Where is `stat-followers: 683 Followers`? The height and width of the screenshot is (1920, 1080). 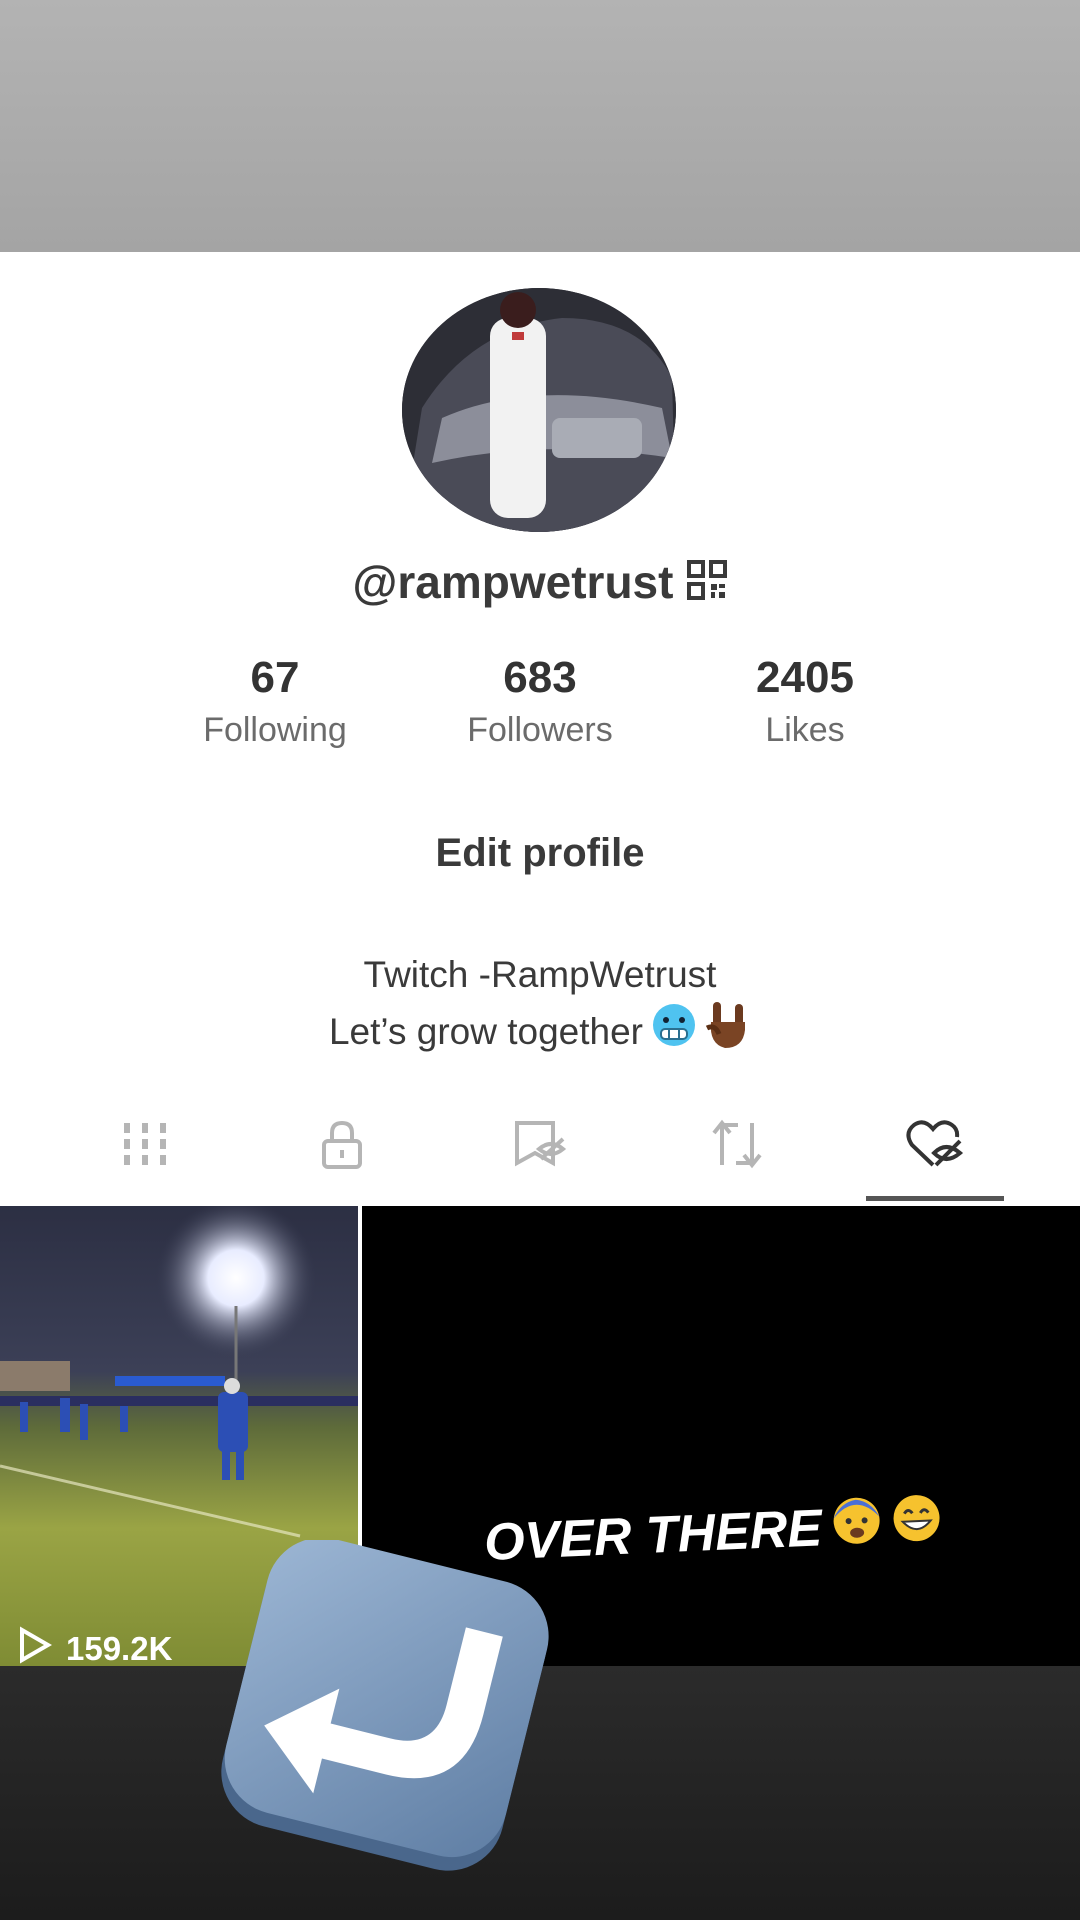
stat-followers: 683 Followers is located at coordinates (540, 702).